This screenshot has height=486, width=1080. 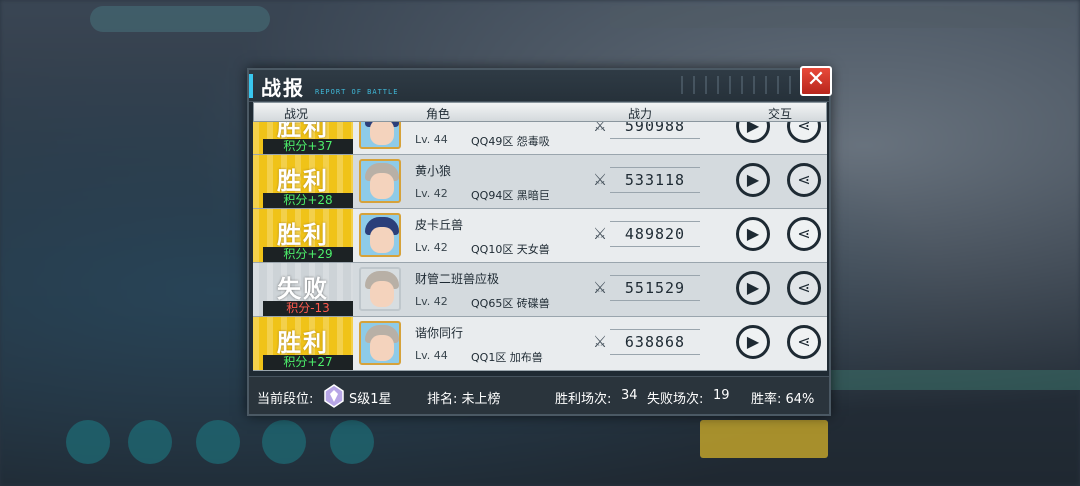 What do you see at coordinates (640, 114) in the screenshot?
I see `column-power: 战力` at bounding box center [640, 114].